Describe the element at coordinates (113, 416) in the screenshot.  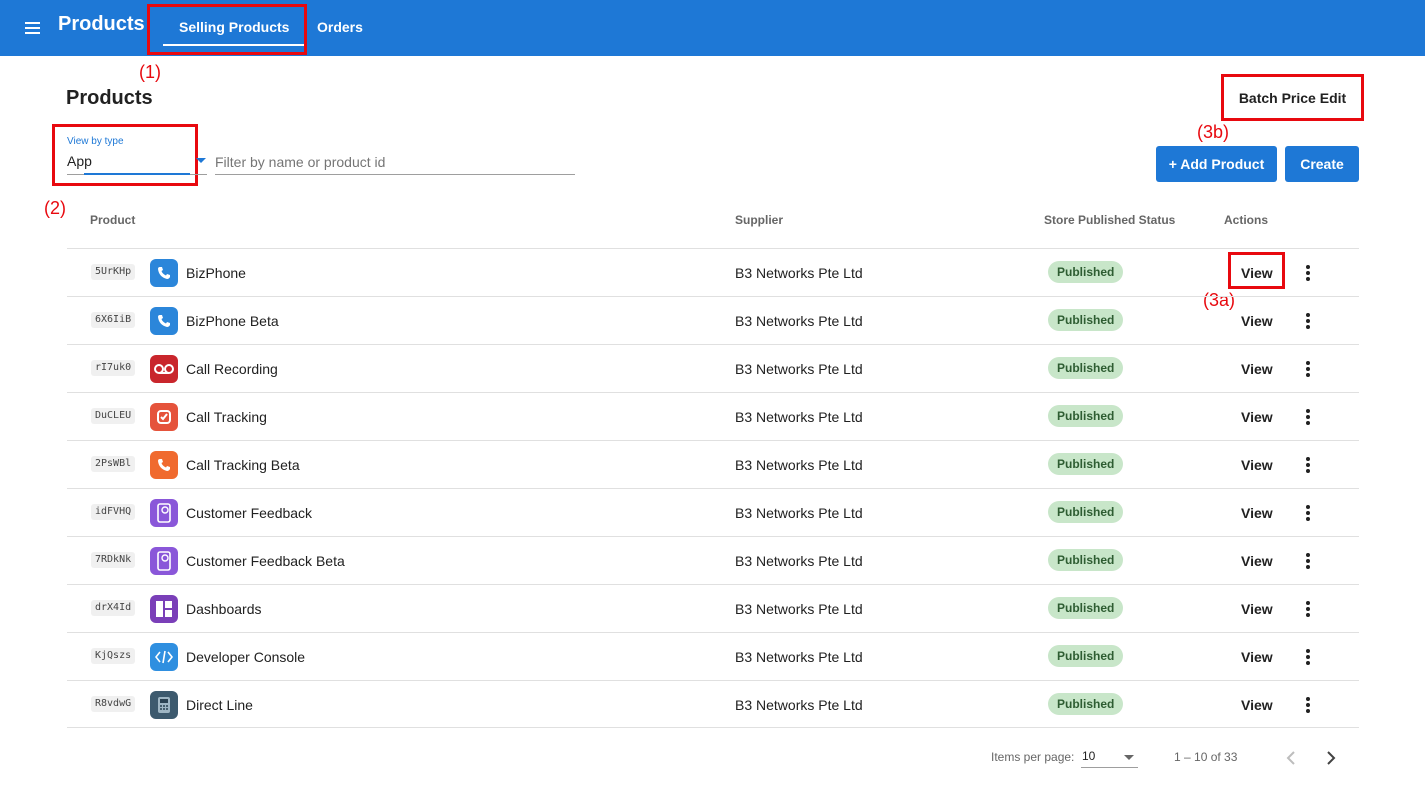
I see `product-id-chip: DuCLEU` at that location.